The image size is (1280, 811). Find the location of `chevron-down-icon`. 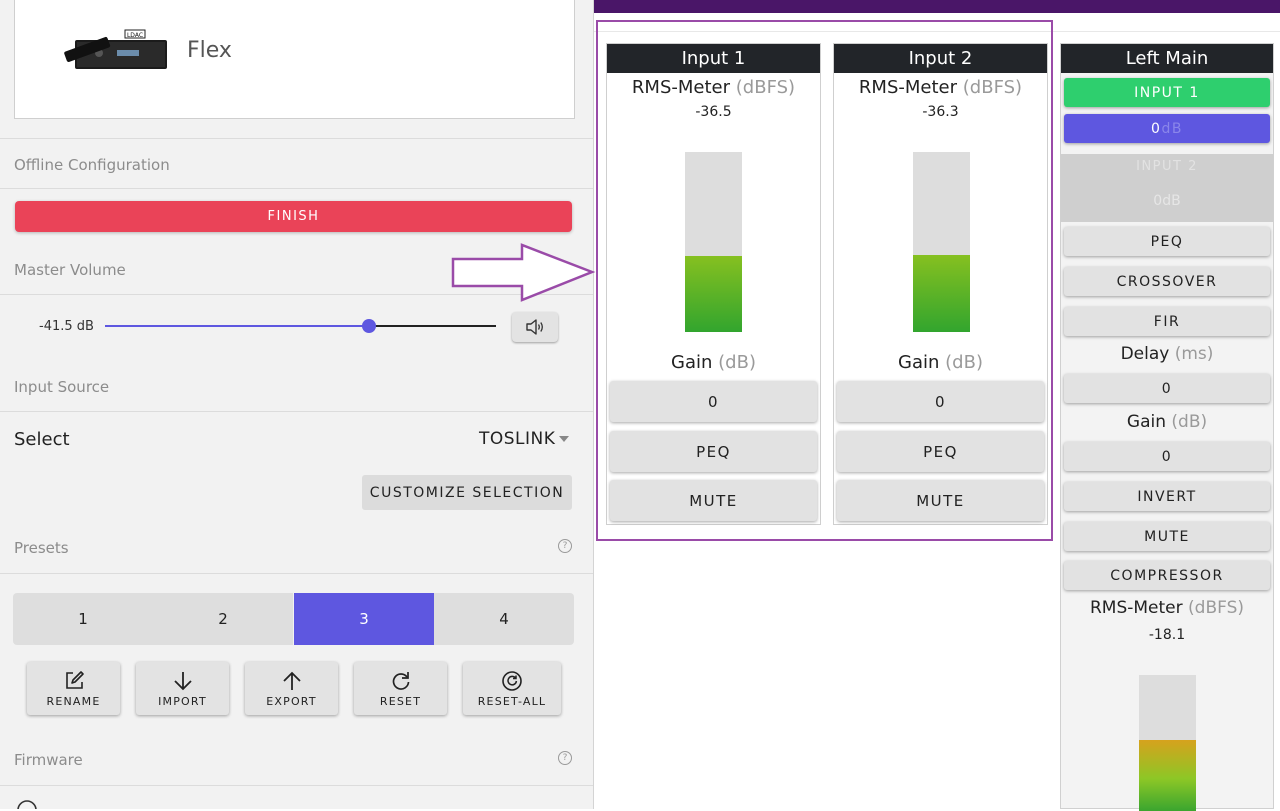

chevron-down-icon is located at coordinates (564, 439).